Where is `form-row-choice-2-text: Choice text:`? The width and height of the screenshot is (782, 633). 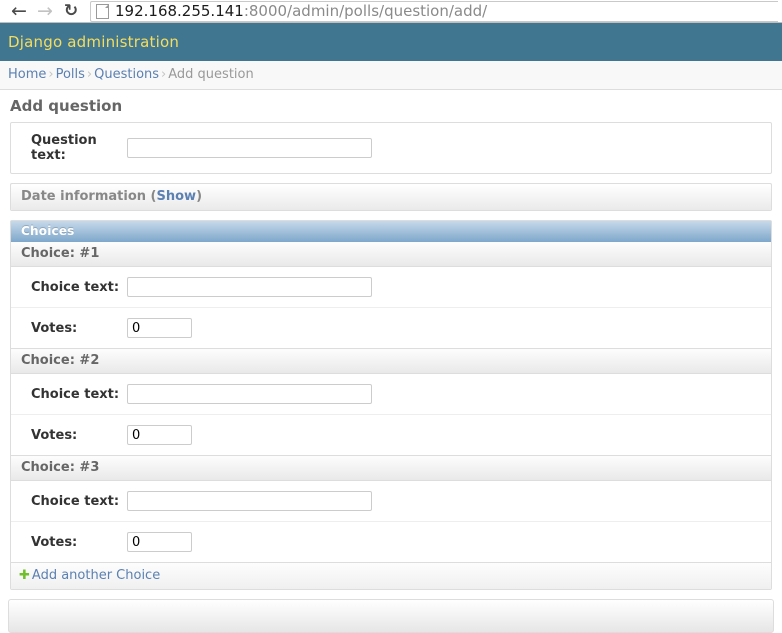
form-row-choice-2-text: Choice text: is located at coordinates (391, 394).